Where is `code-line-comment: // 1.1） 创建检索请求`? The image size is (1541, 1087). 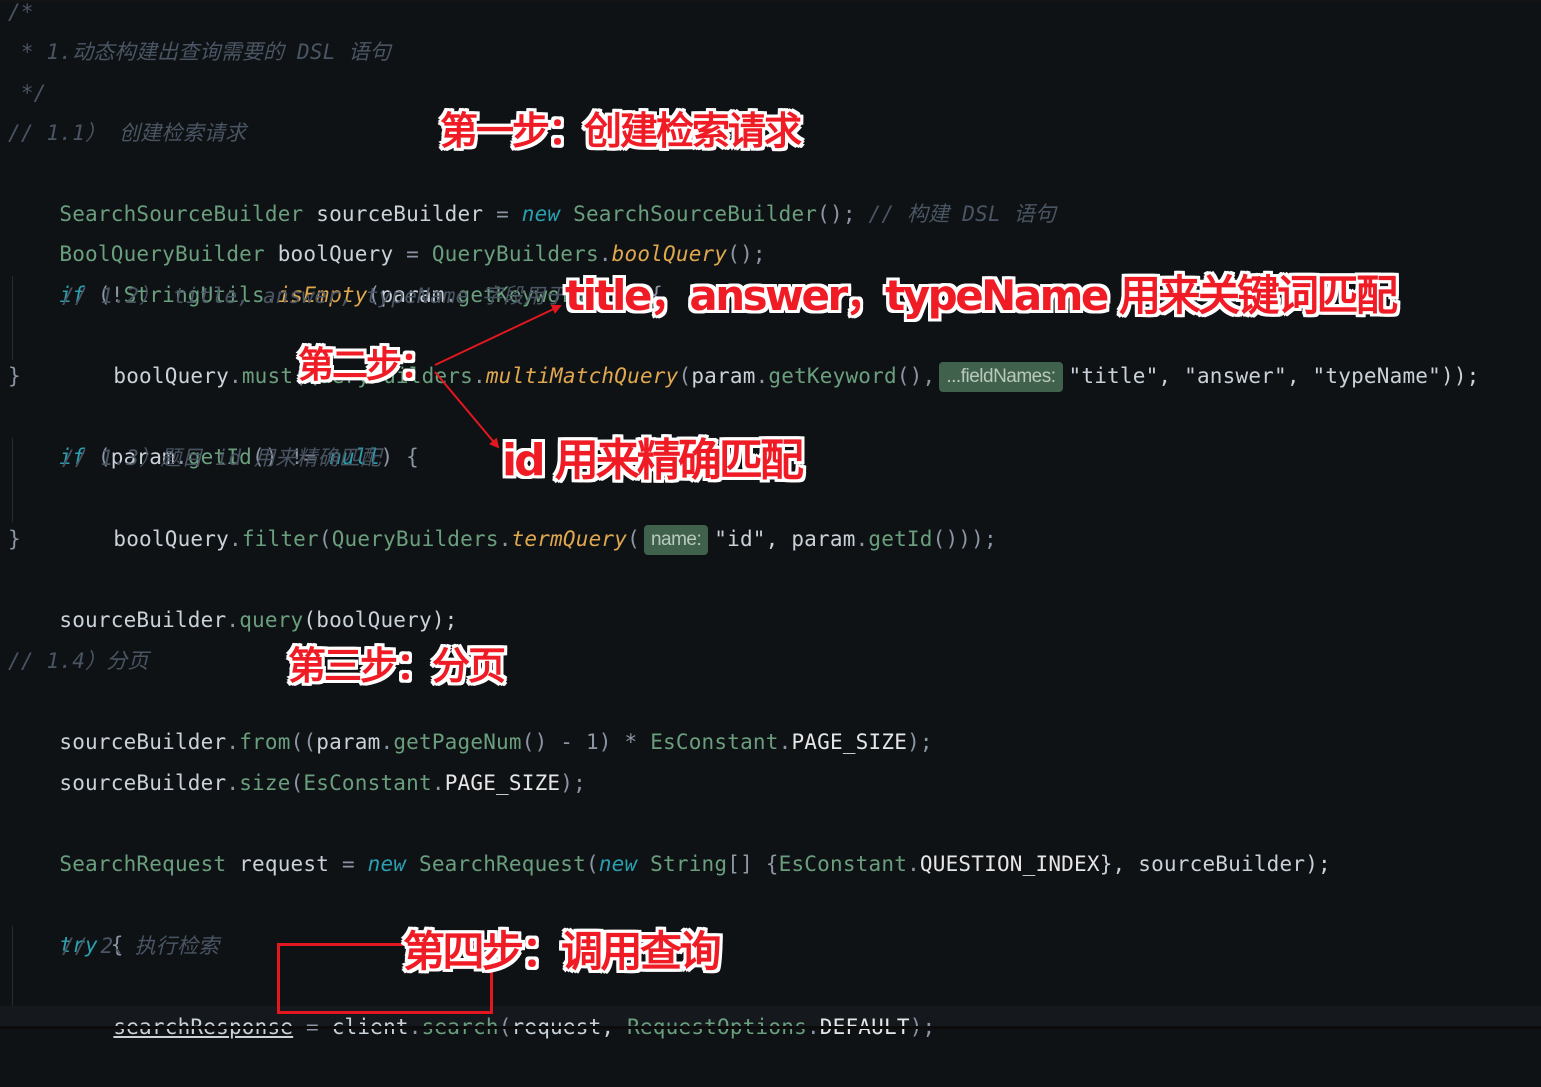 code-line-comment: // 1.1） 创建检索请求 is located at coordinates (127, 133).